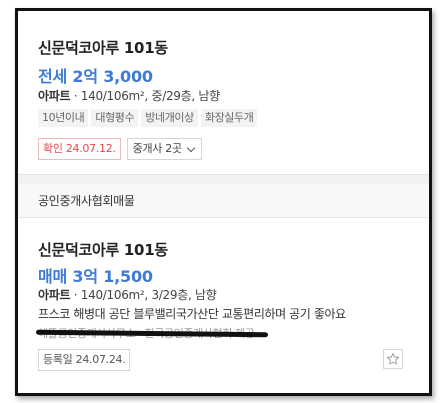 This screenshot has width=440, height=403. Describe the element at coordinates (79, 149) in the screenshot. I see `confirm-date-badge: 확인 24.07.12.` at that location.